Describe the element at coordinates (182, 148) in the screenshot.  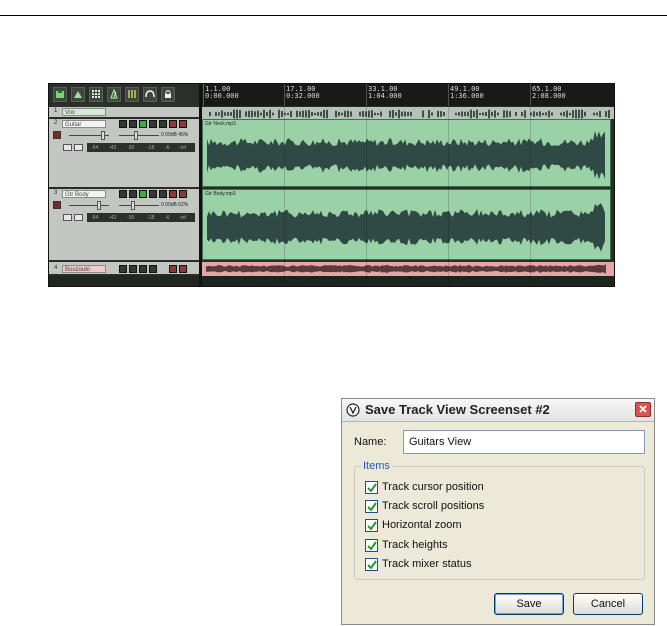
I see `meter-tick: -inf` at that location.